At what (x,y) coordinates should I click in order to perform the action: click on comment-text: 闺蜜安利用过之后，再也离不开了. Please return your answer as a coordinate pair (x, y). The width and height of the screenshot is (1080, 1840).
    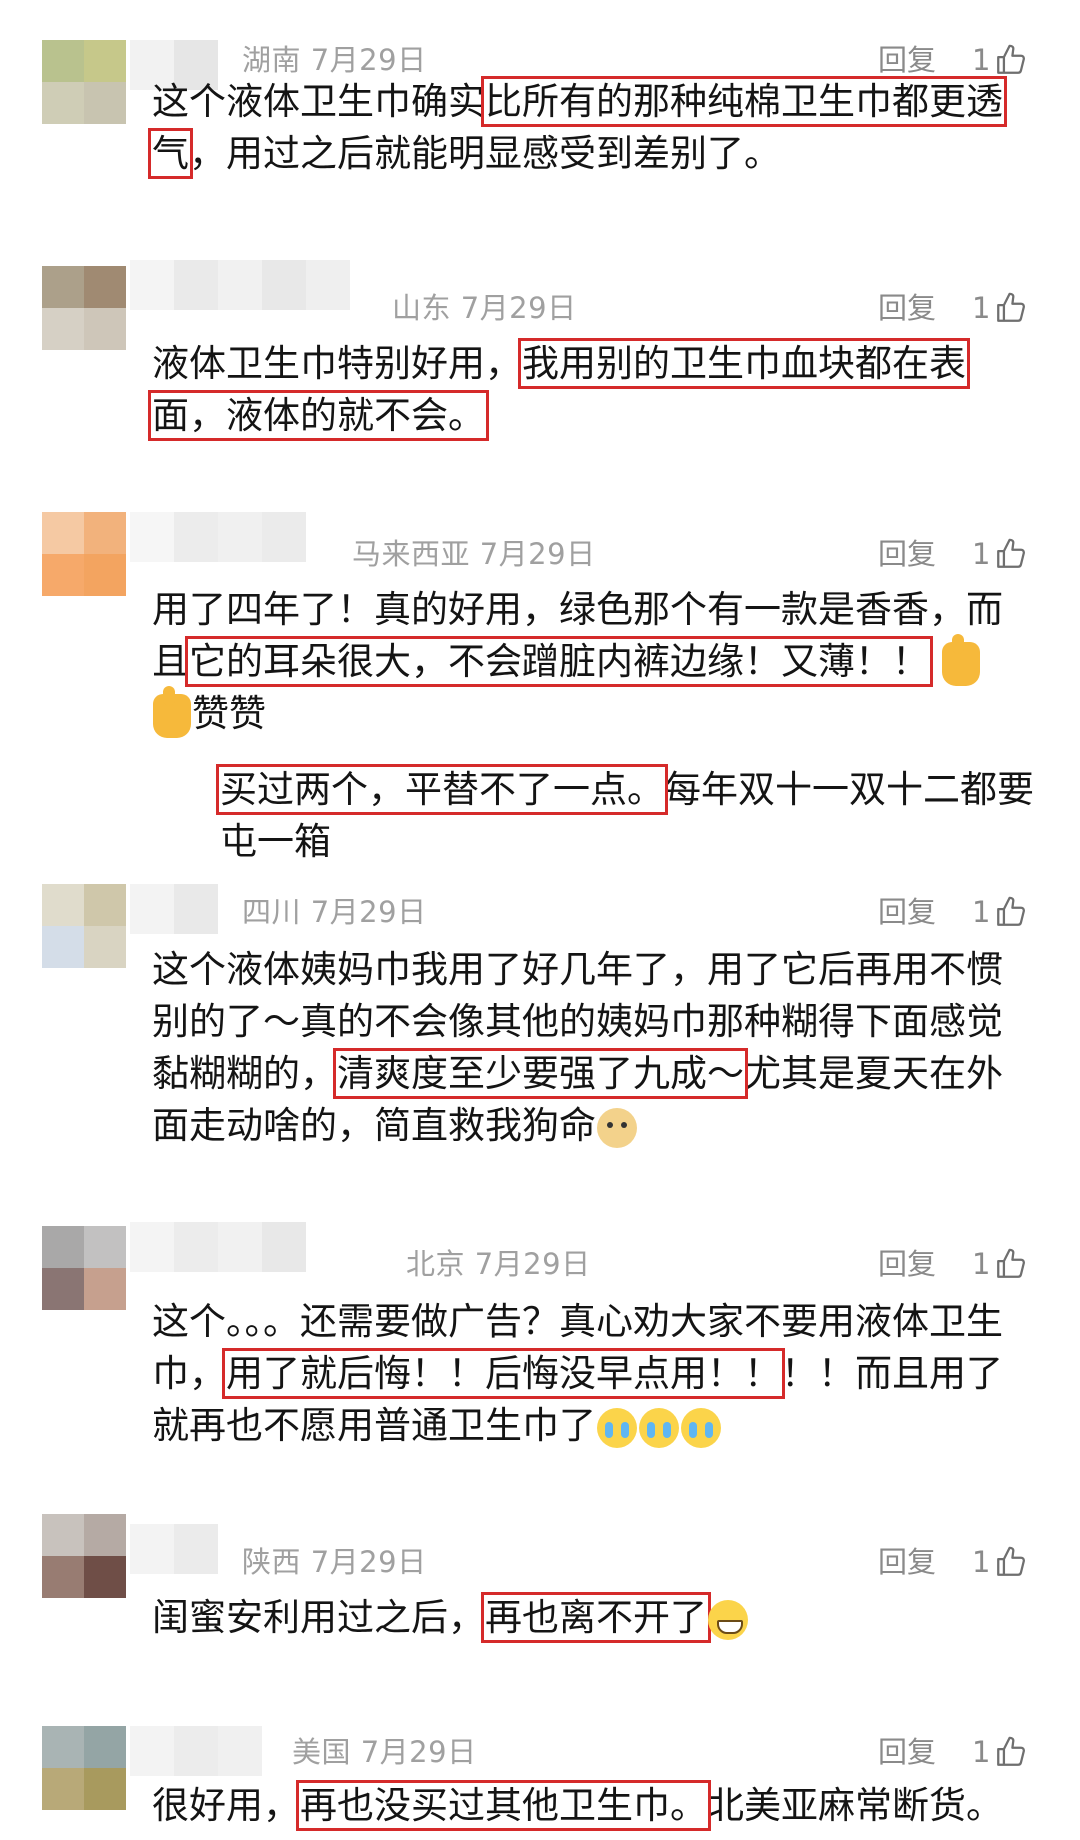
    Looking at the image, I should click on (592, 1618).